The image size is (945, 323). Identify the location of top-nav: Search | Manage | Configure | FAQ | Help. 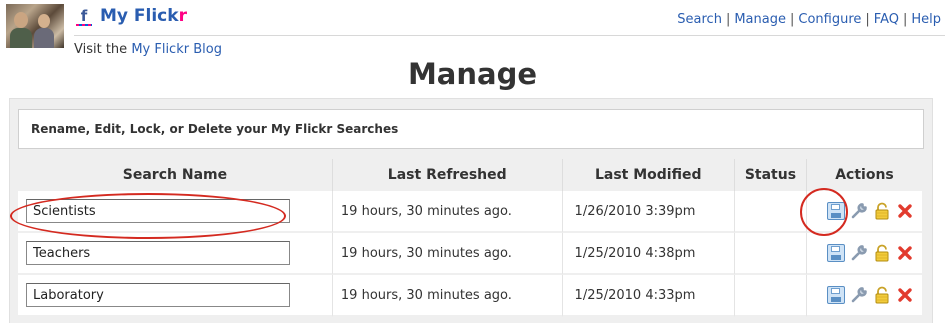
(809, 19).